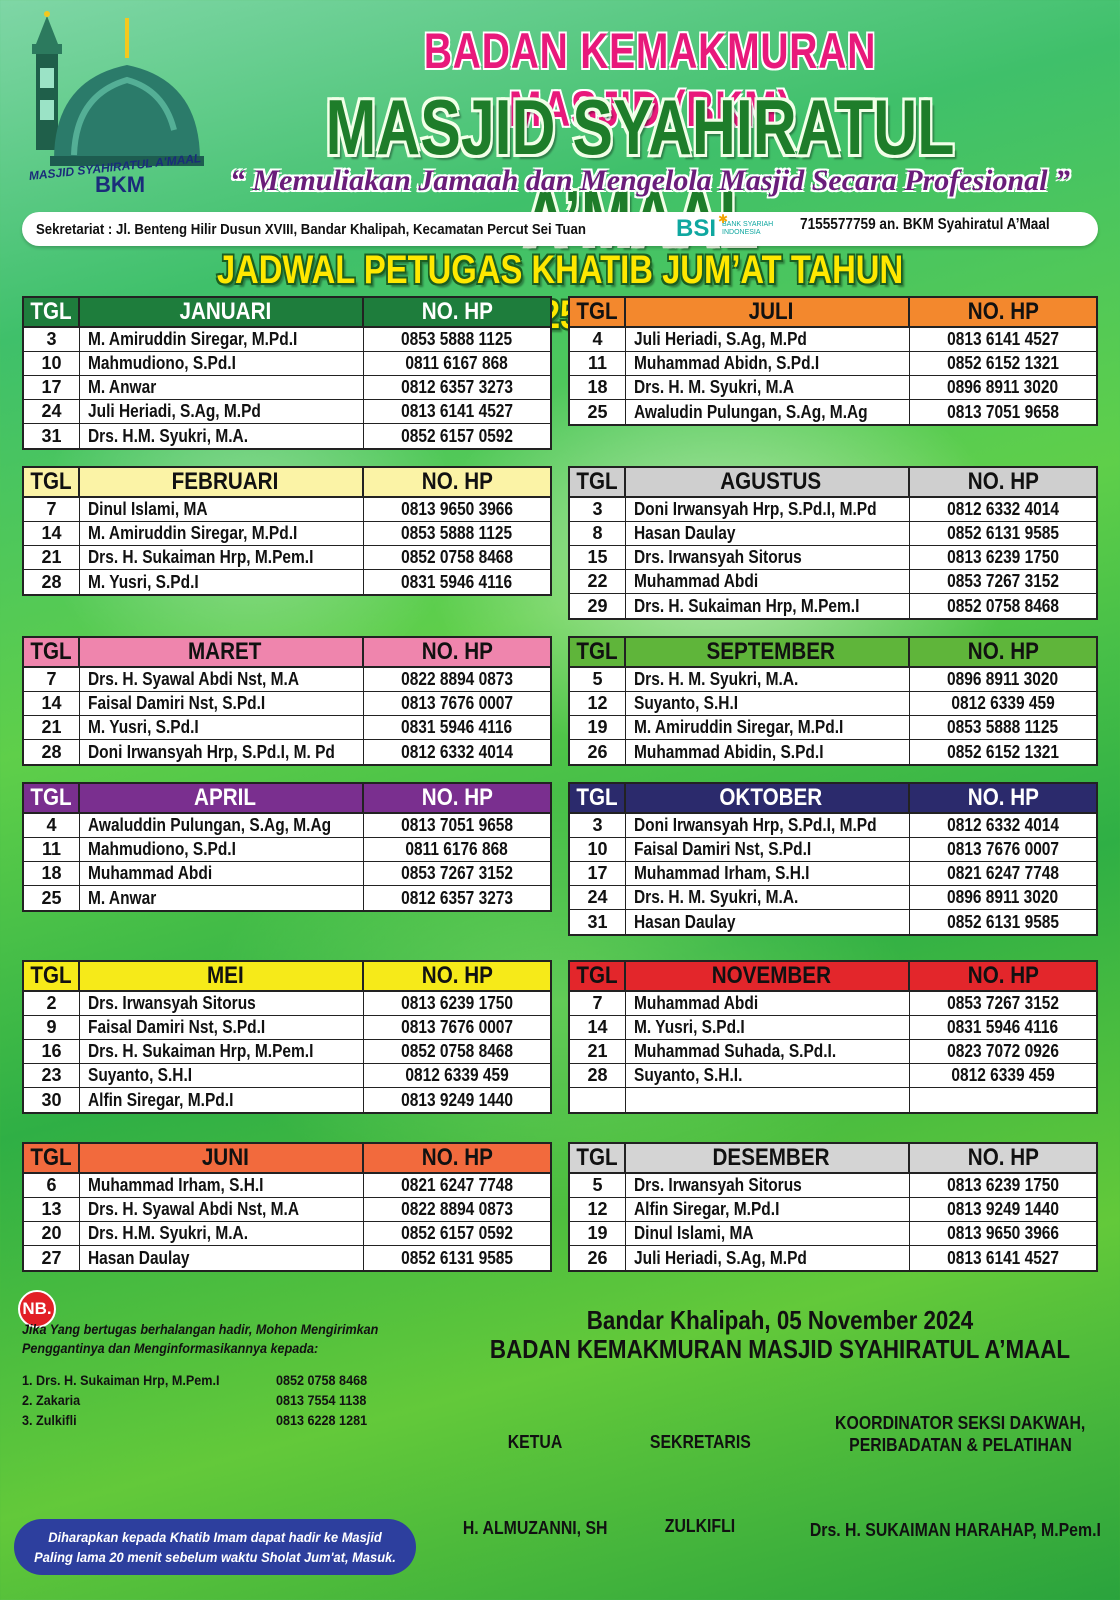 The height and width of the screenshot is (1600, 1120). I want to click on date-cell: 26, so click(598, 752).